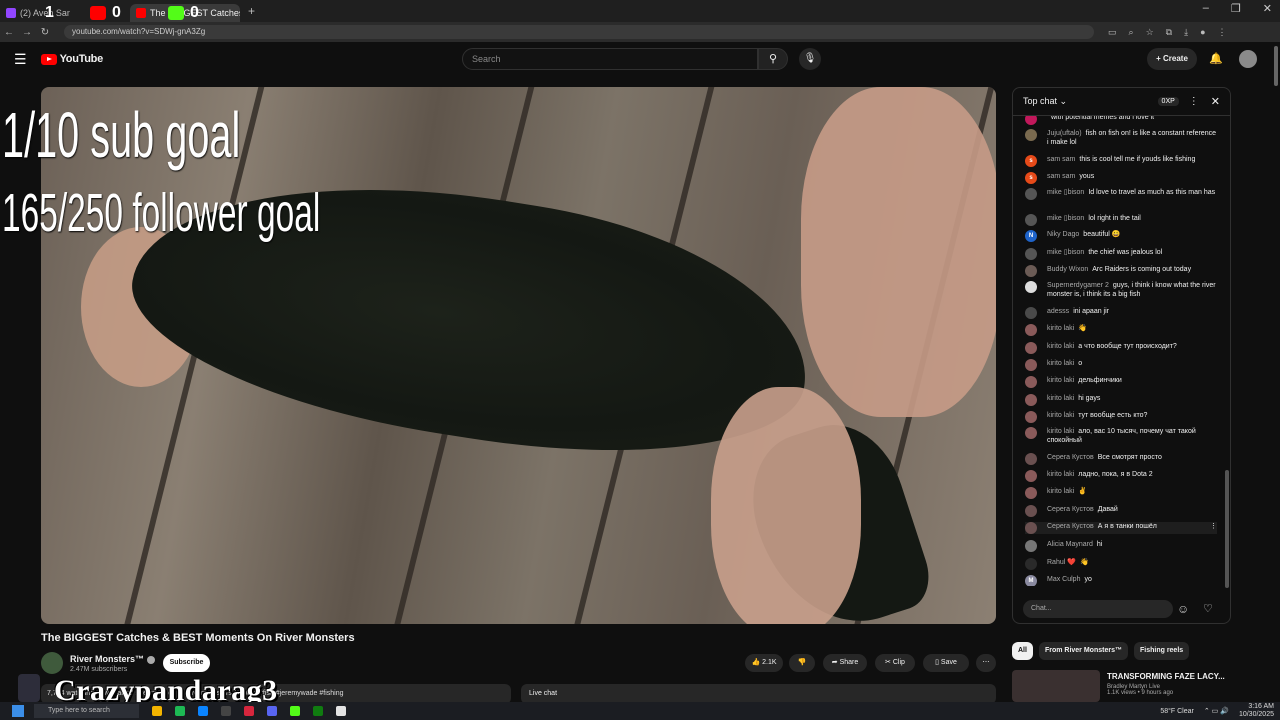  Describe the element at coordinates (895, 663) in the screenshot. I see `clip-button: ✂ Clip` at that location.